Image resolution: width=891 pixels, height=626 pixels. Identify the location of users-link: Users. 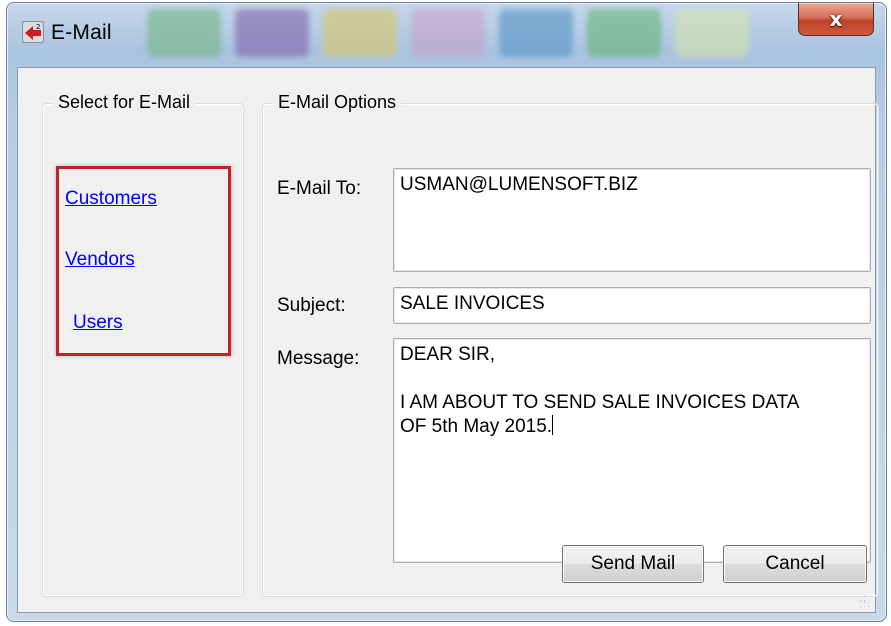
(98, 323).